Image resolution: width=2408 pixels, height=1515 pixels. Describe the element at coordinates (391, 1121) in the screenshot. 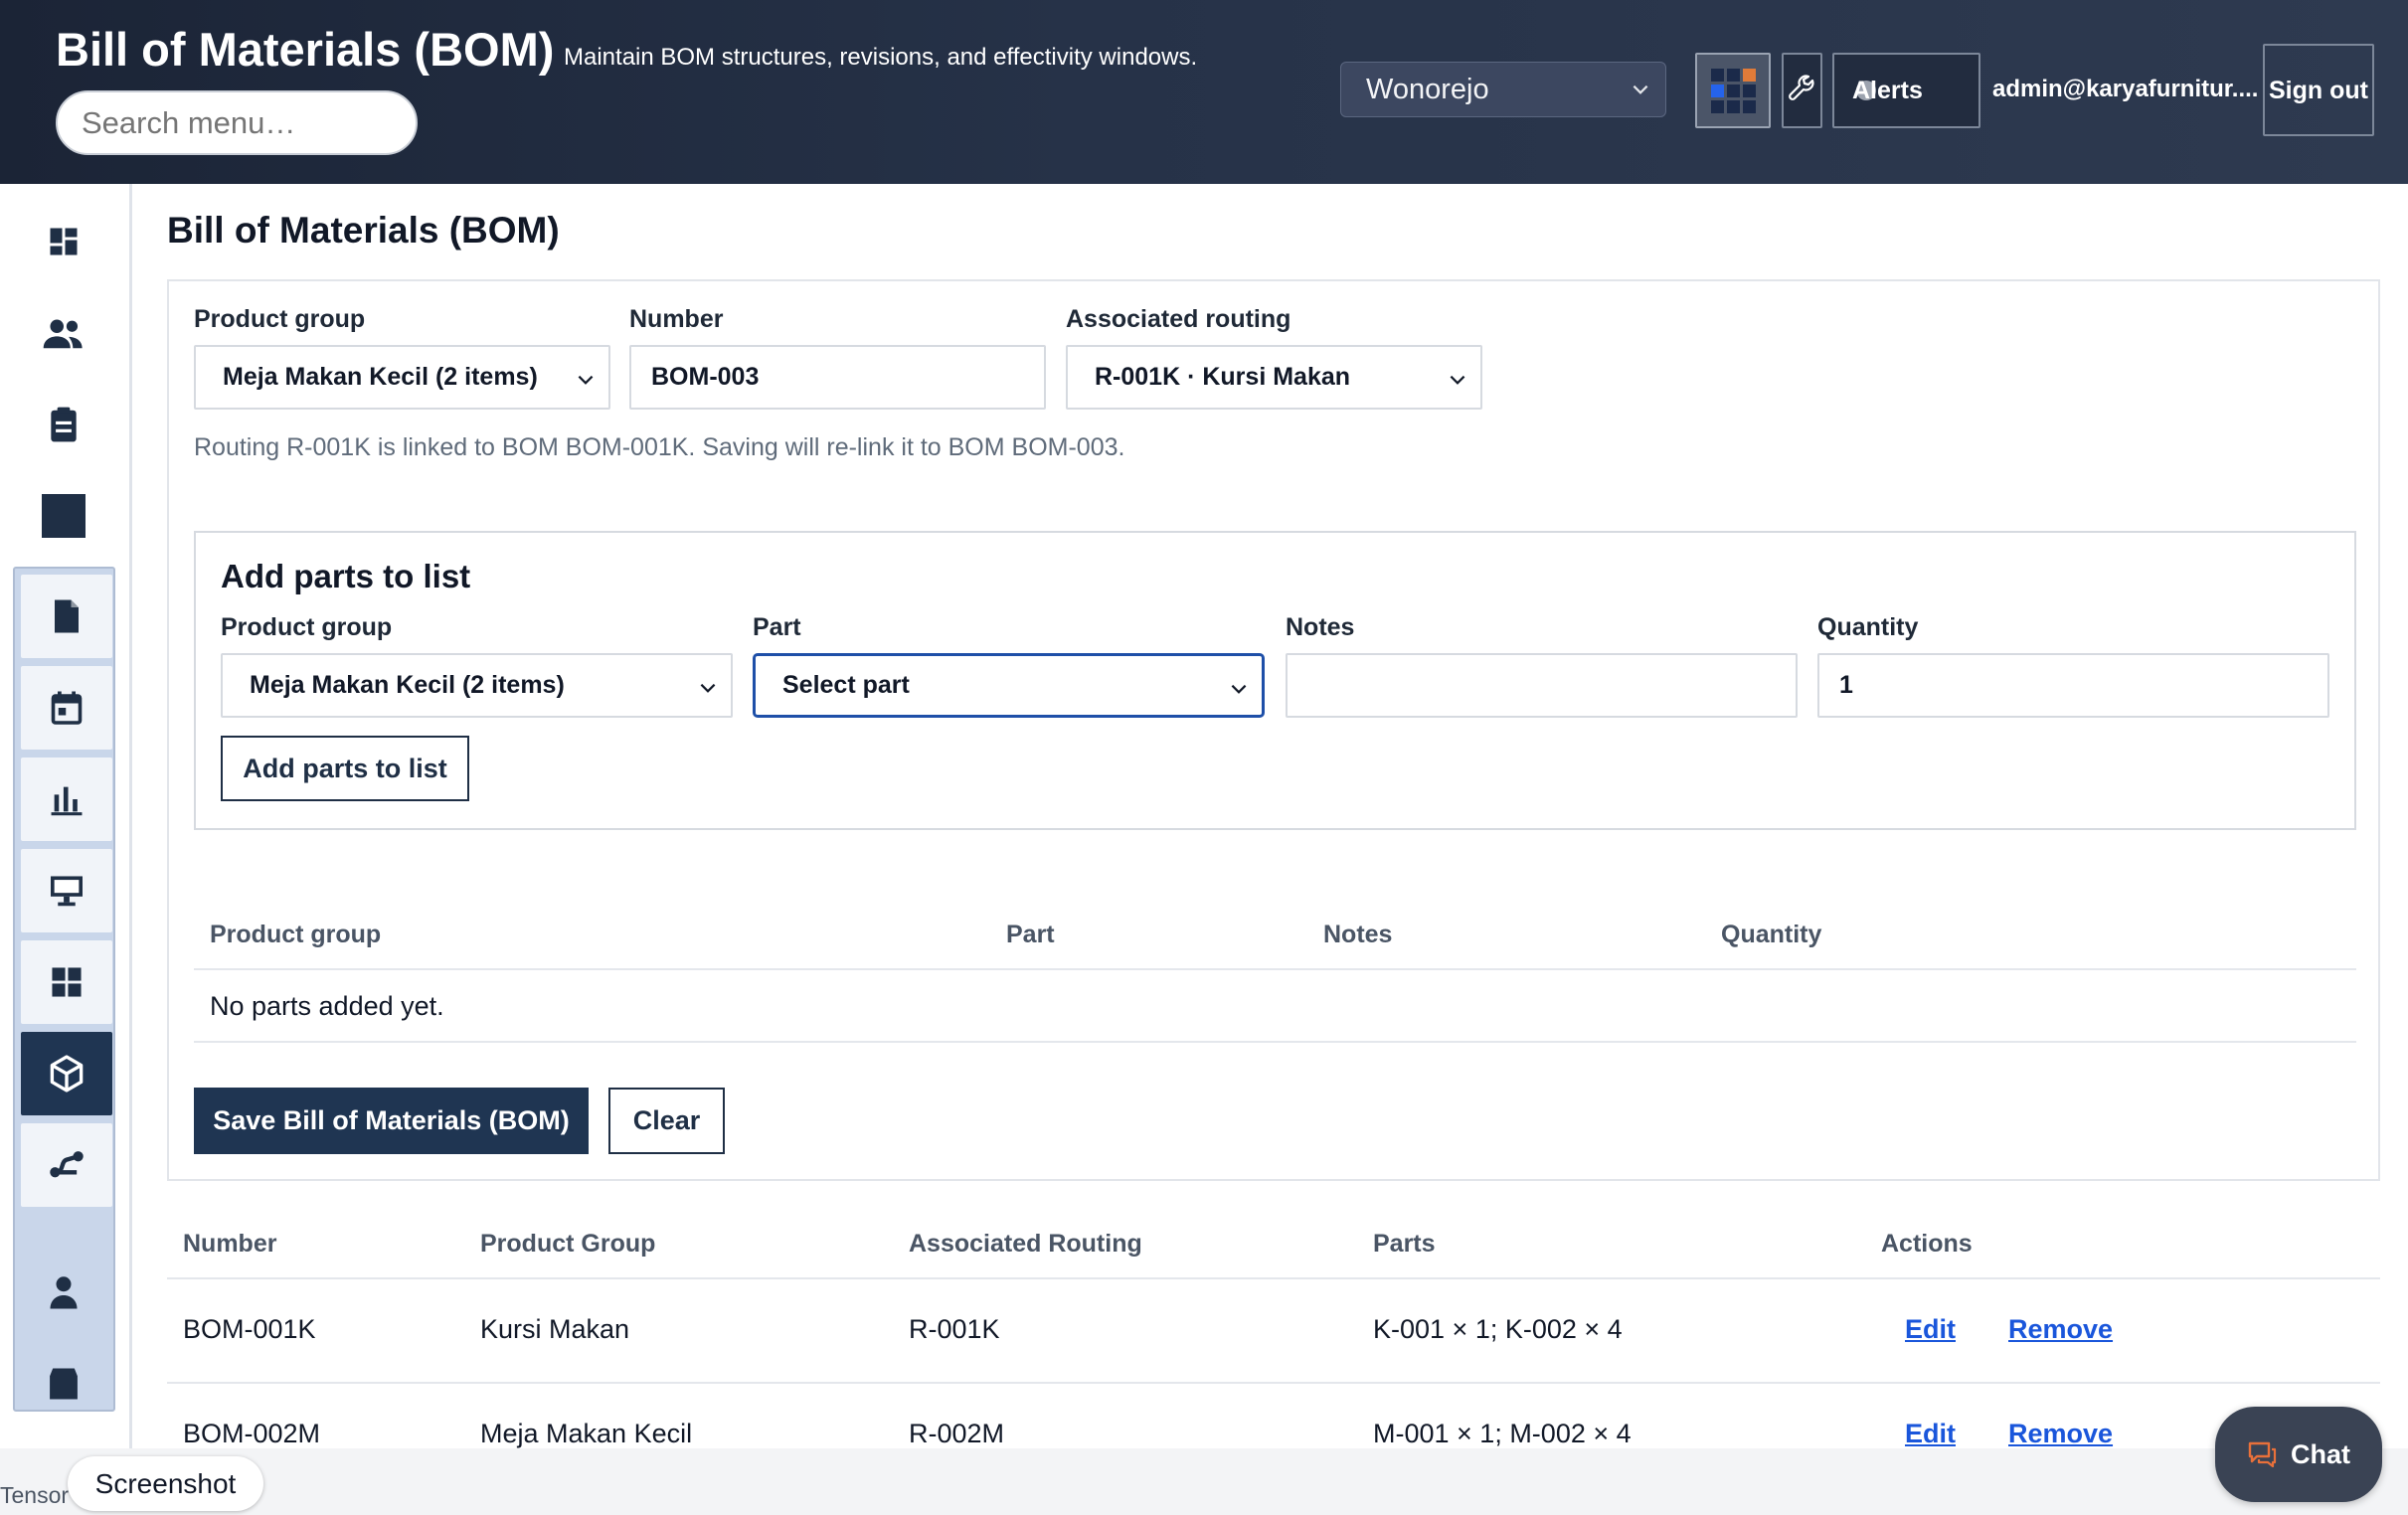

I see `save-bom-button: Save Bill of Materials (BOM)` at that location.